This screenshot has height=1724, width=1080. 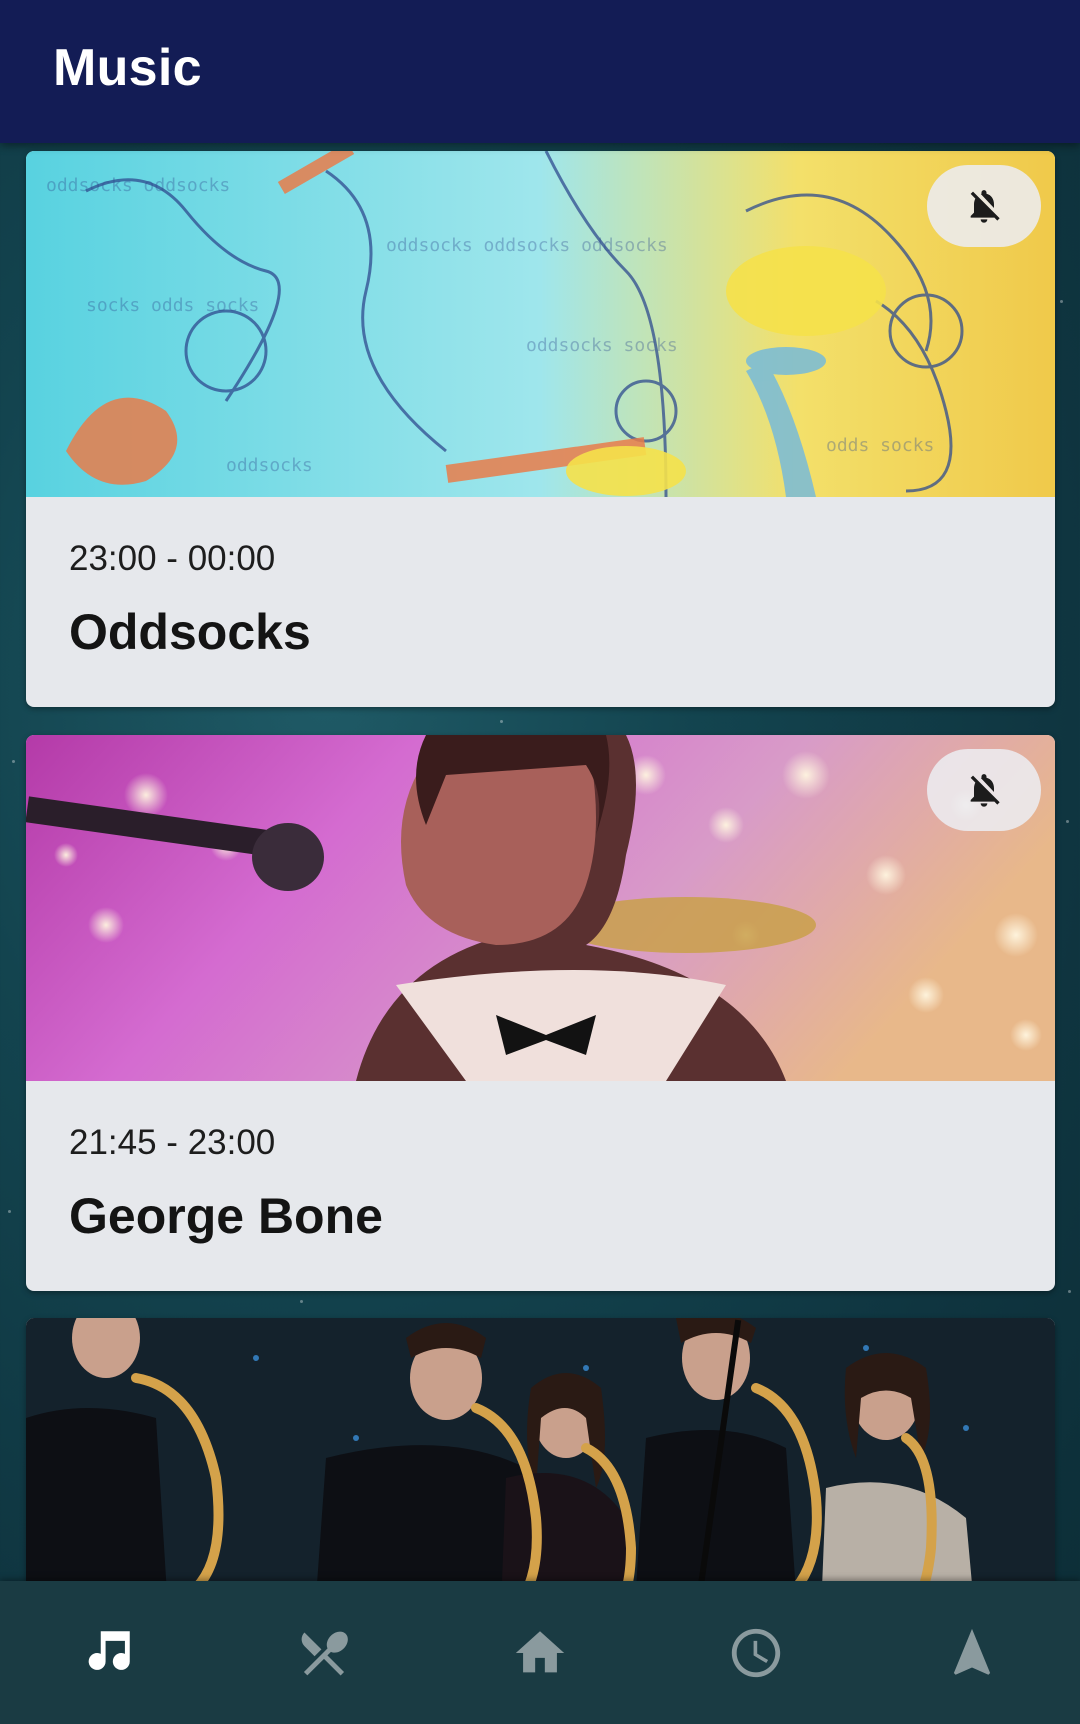 I want to click on svg-text: odds socks, so click(x=880, y=445).